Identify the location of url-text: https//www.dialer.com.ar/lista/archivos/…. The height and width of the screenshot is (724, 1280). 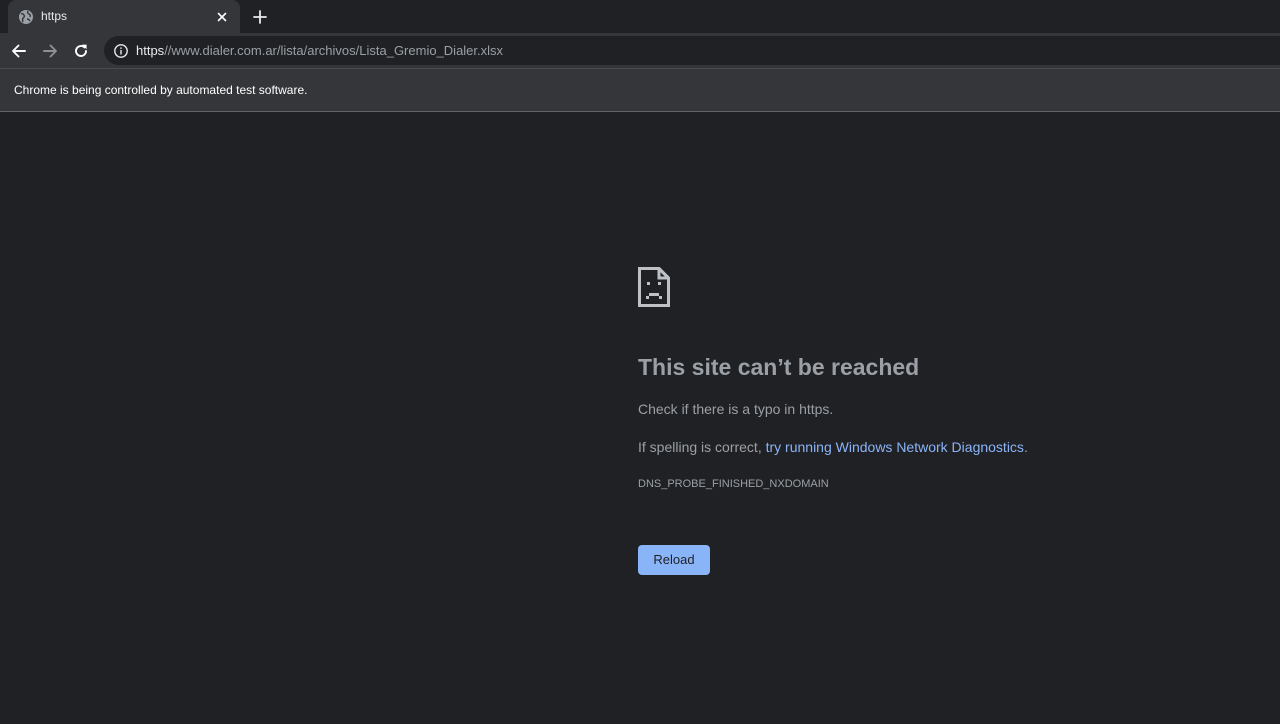
(319, 50).